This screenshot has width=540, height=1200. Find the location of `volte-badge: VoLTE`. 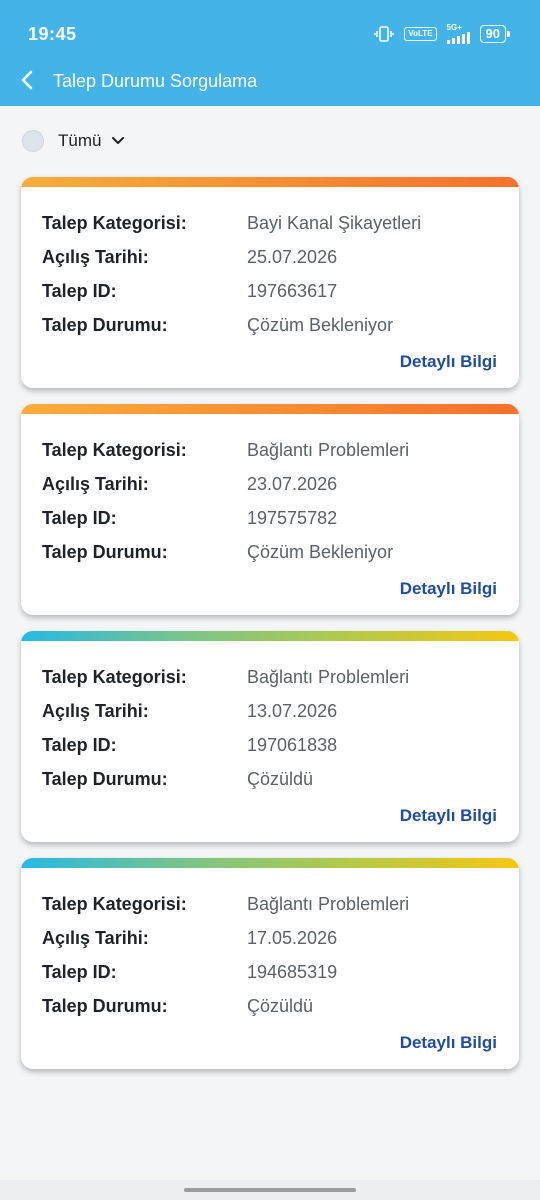

volte-badge: VoLTE is located at coordinates (420, 34).